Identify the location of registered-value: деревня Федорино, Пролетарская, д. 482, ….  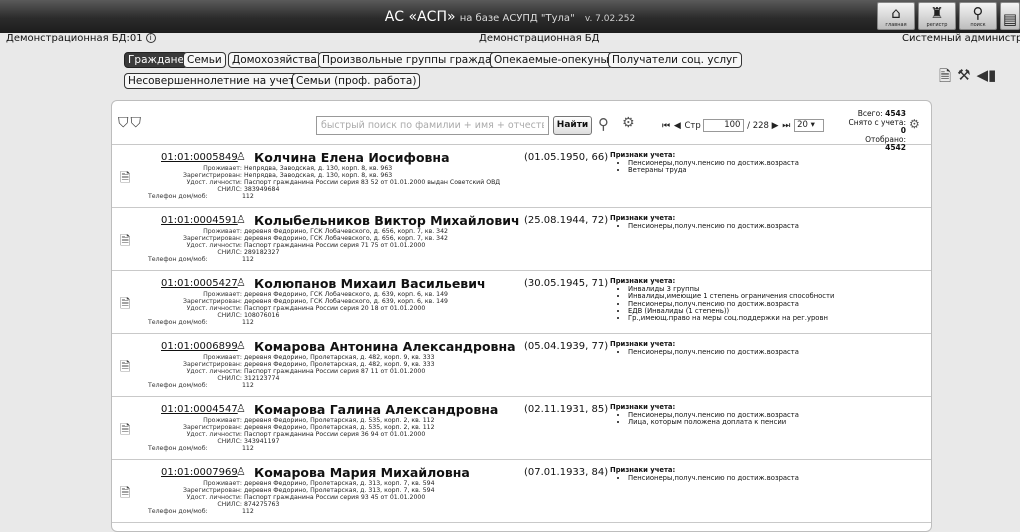
(339, 364).